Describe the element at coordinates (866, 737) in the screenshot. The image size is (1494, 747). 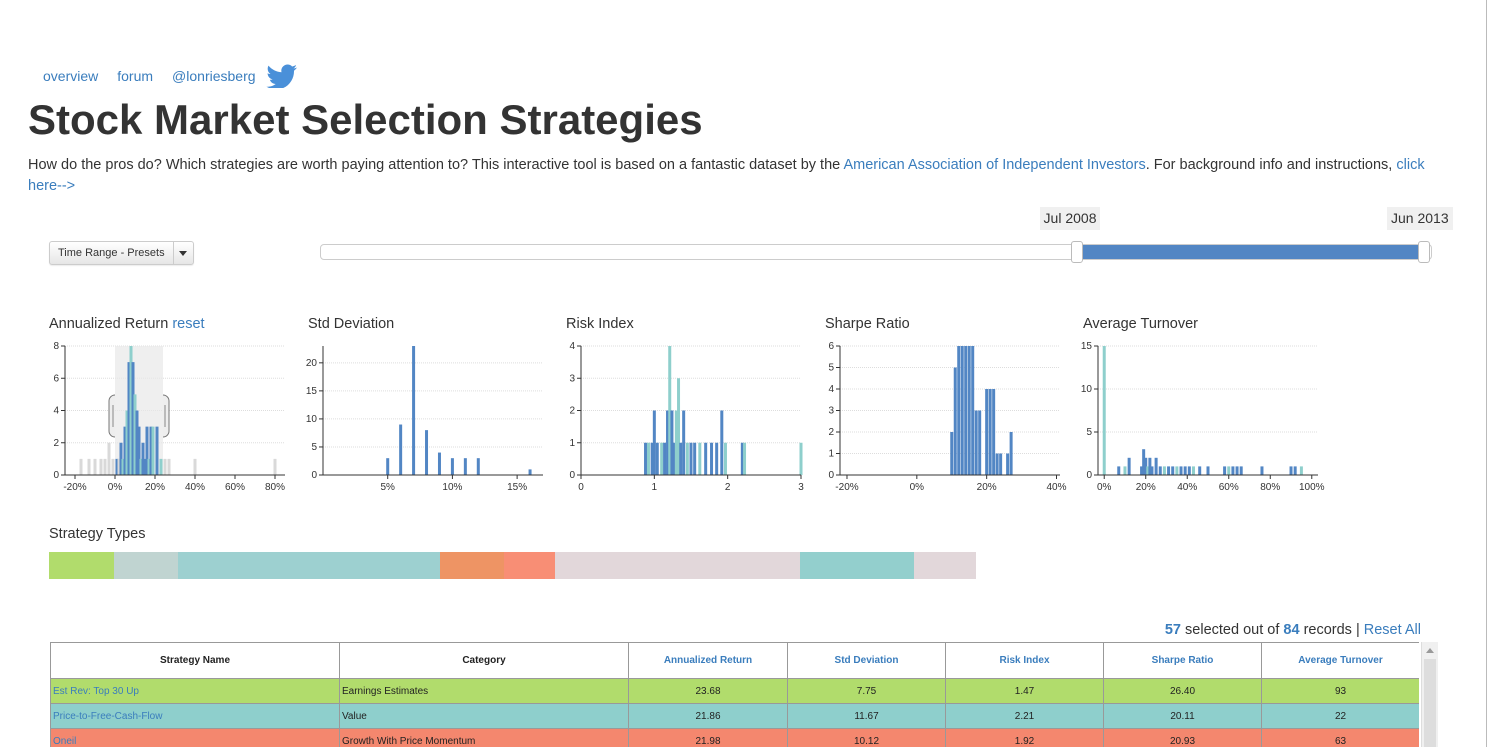
I see `std-deviation-cell: 10.12` at that location.